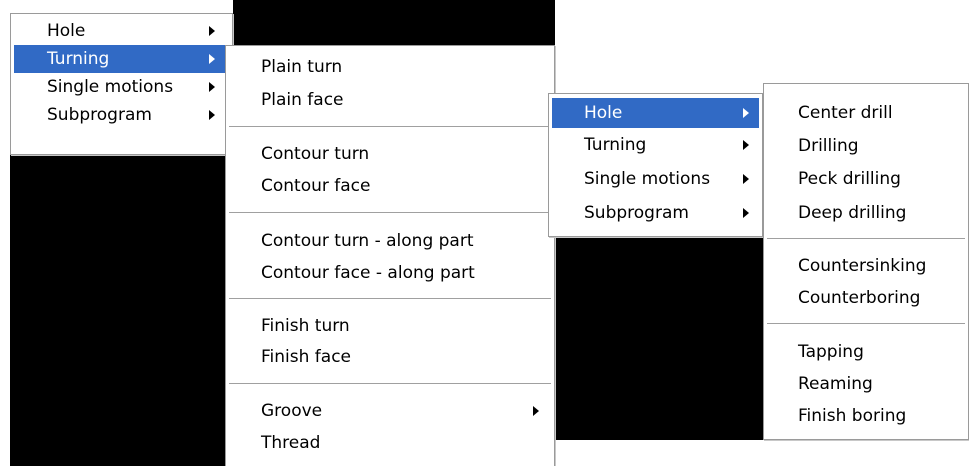  I want to click on menu-item-finish-turn: Finish turn, so click(390, 326).